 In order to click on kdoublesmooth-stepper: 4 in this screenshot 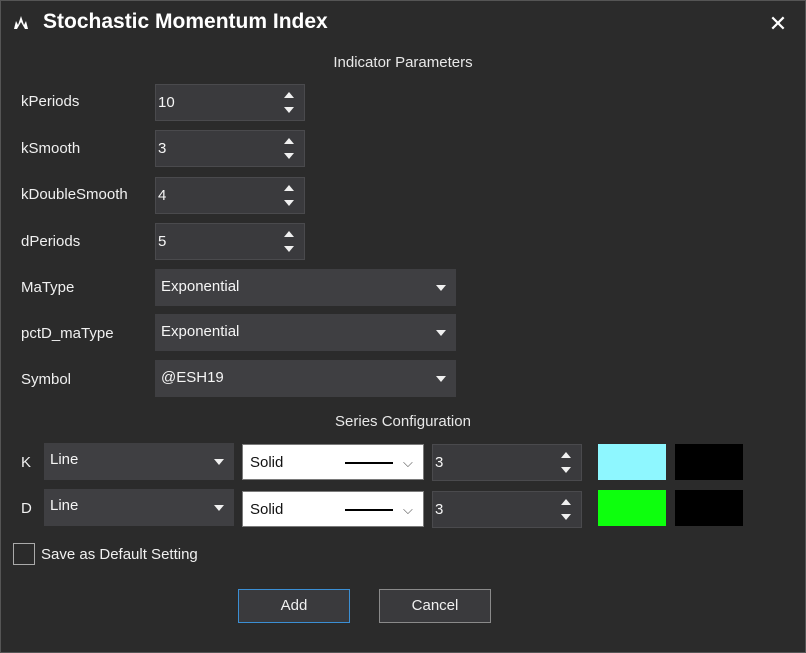, I will do `click(230, 195)`.